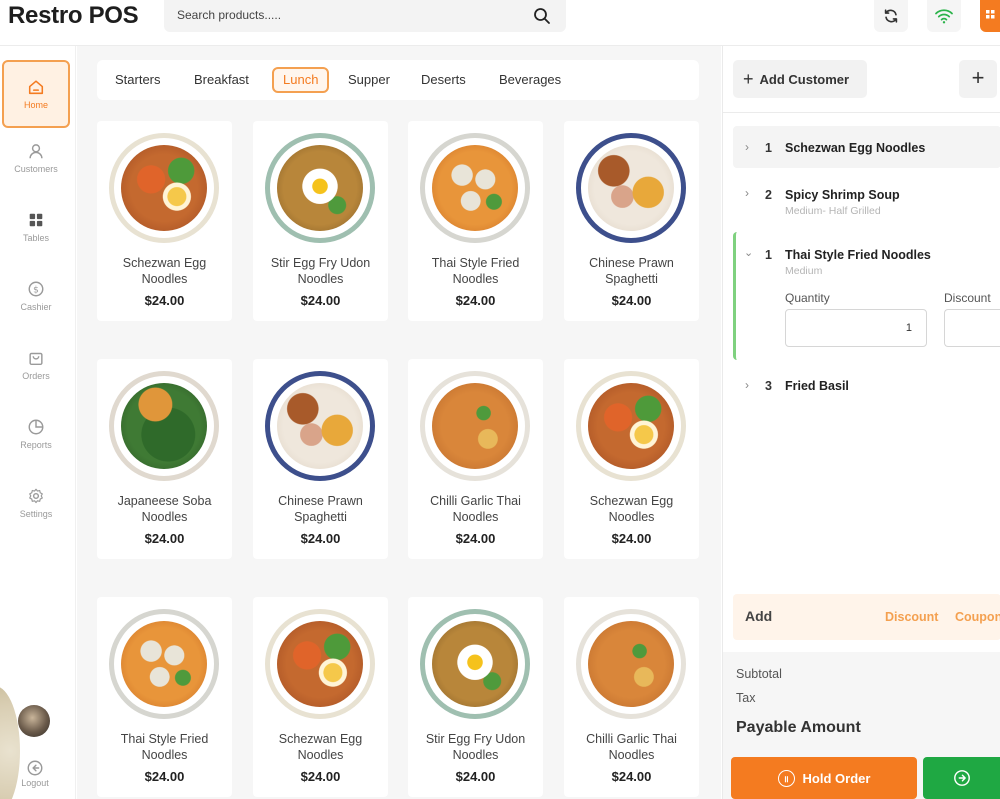 The width and height of the screenshot is (1000, 799). I want to click on sidebar-item-cashier: $ Cashier, so click(36, 296).